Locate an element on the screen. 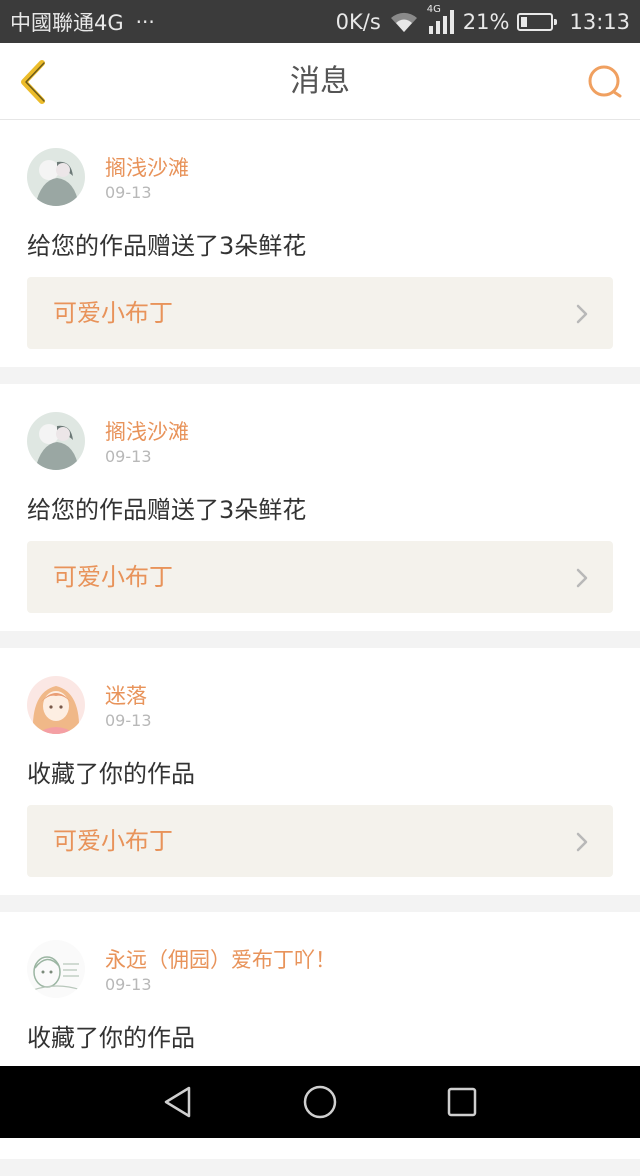 The height and width of the screenshot is (1176, 640). net-speed: 0K/s is located at coordinates (358, 21).